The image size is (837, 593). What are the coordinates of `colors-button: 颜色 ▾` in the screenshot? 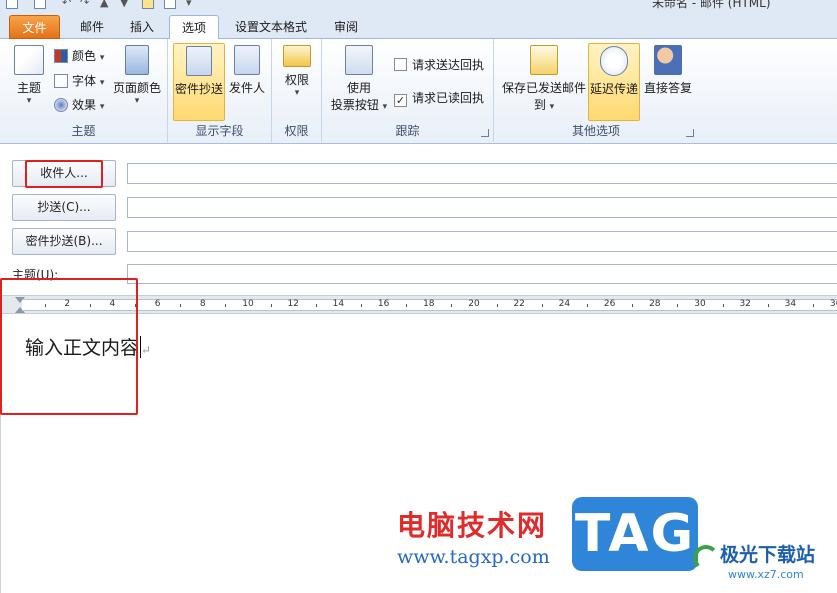 It's located at (79, 56).